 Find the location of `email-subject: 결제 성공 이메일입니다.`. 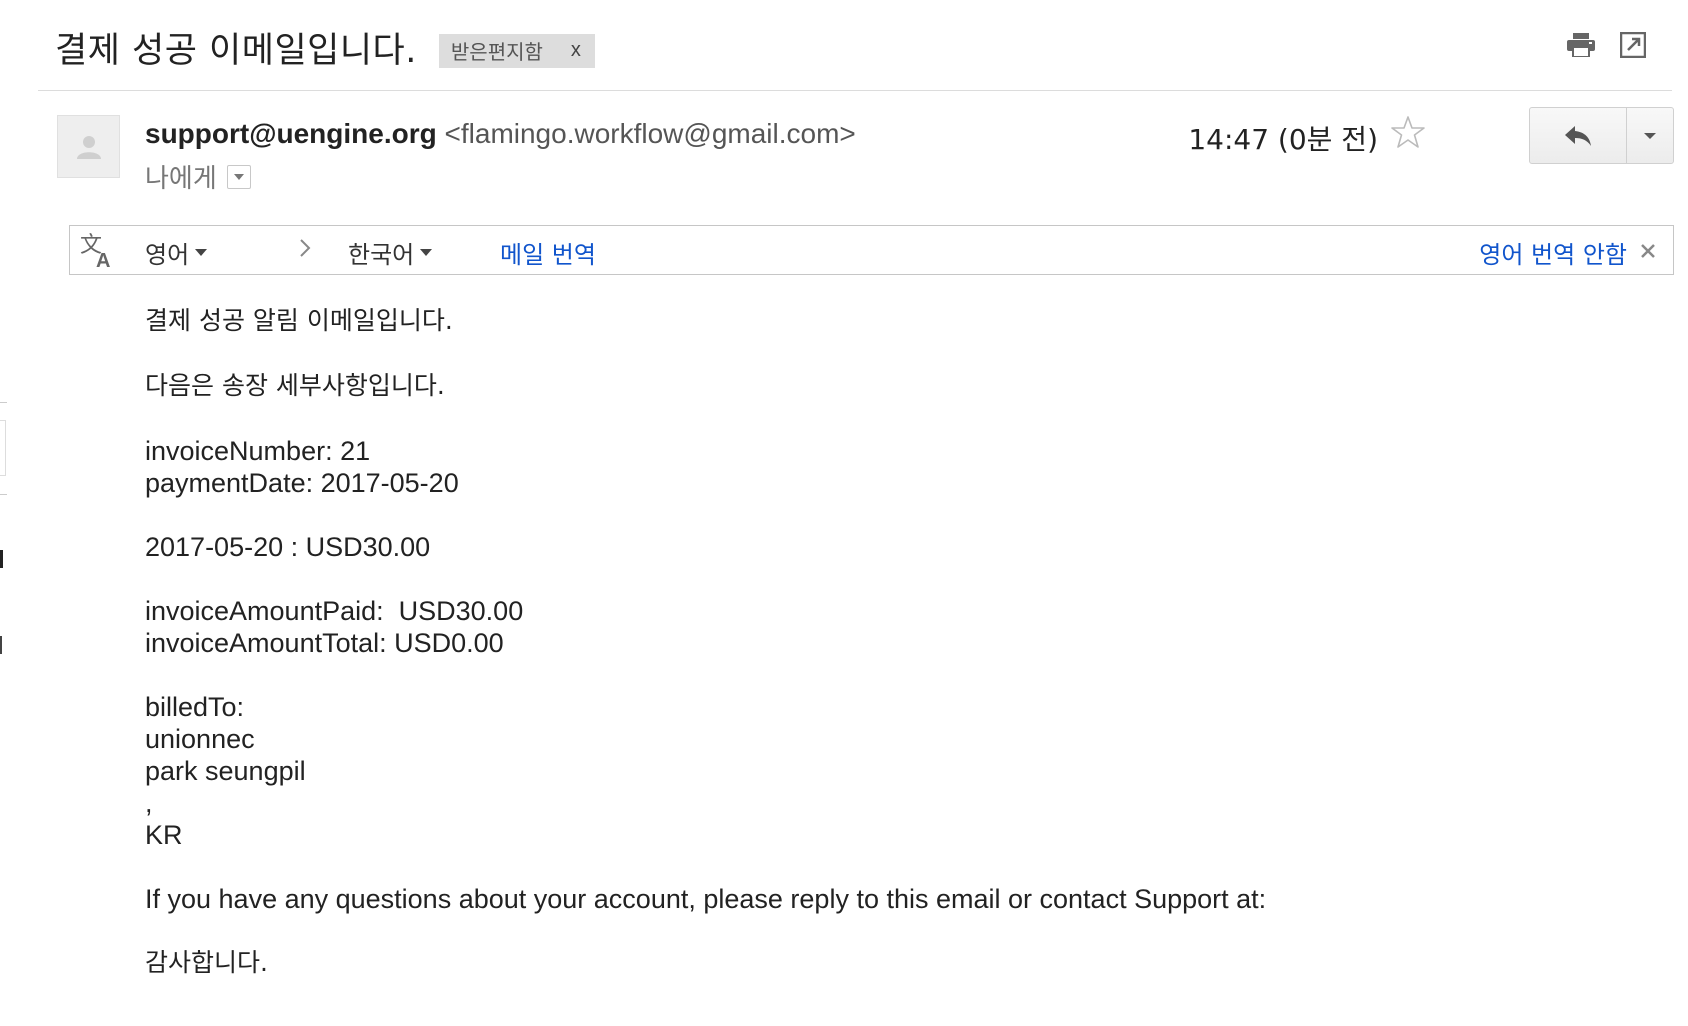

email-subject: 결제 성공 이메일입니다. is located at coordinates (236, 51).